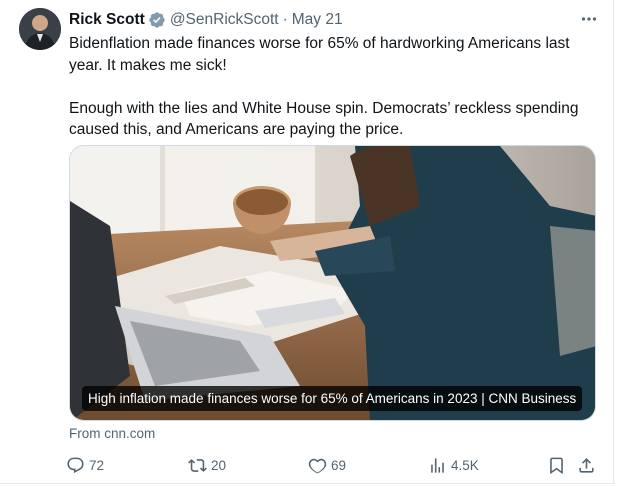  I want to click on tweet-date: May 21, so click(317, 20).